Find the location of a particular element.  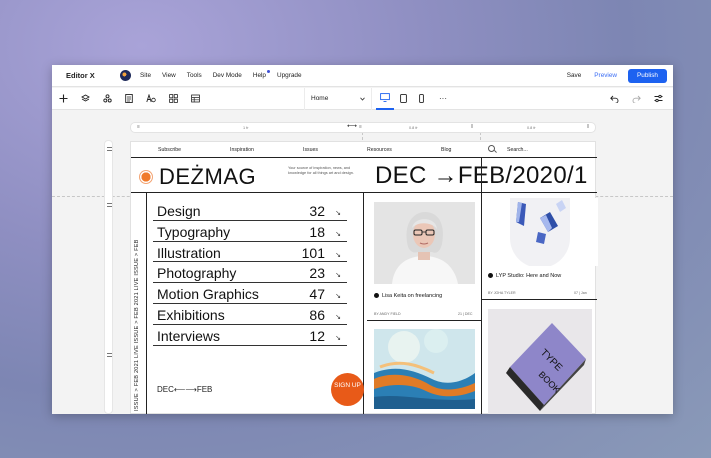

preview-button: Preview is located at coordinates (605, 75).